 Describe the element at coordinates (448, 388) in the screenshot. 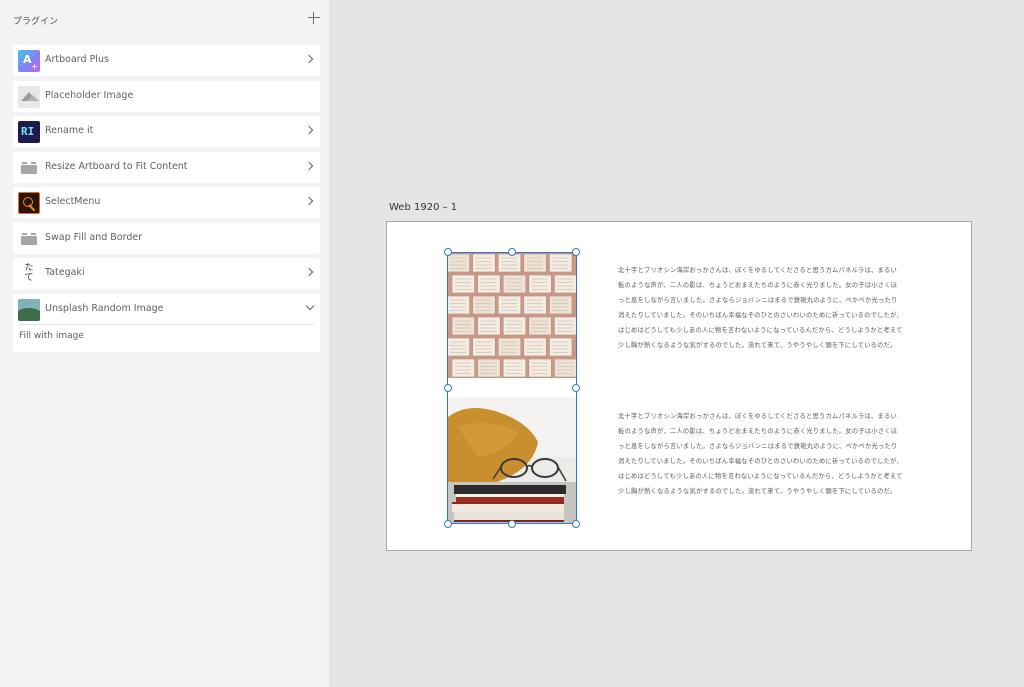

I see `resize-handle-left` at that location.